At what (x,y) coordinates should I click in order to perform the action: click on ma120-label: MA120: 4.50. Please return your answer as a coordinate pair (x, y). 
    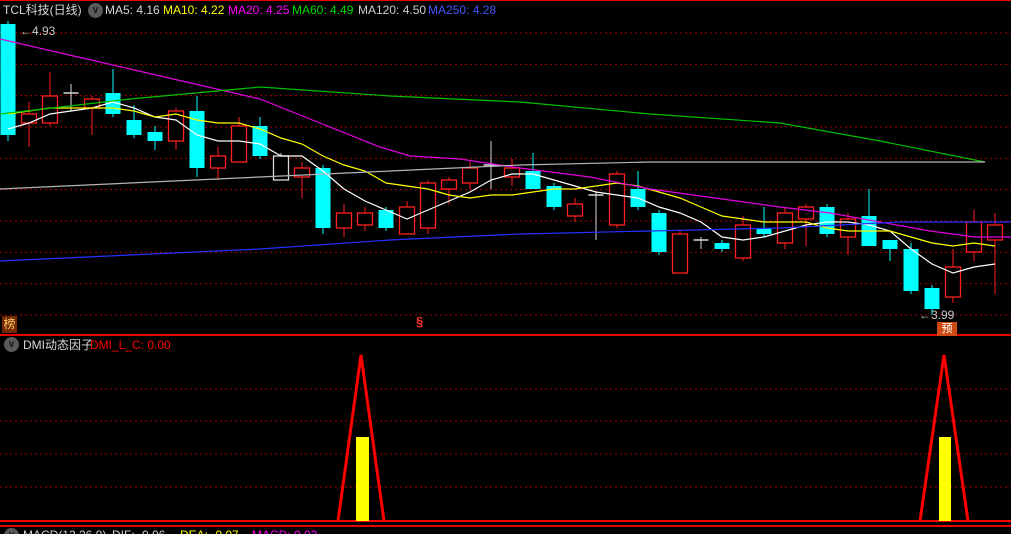
    Looking at the image, I should click on (392, 10).